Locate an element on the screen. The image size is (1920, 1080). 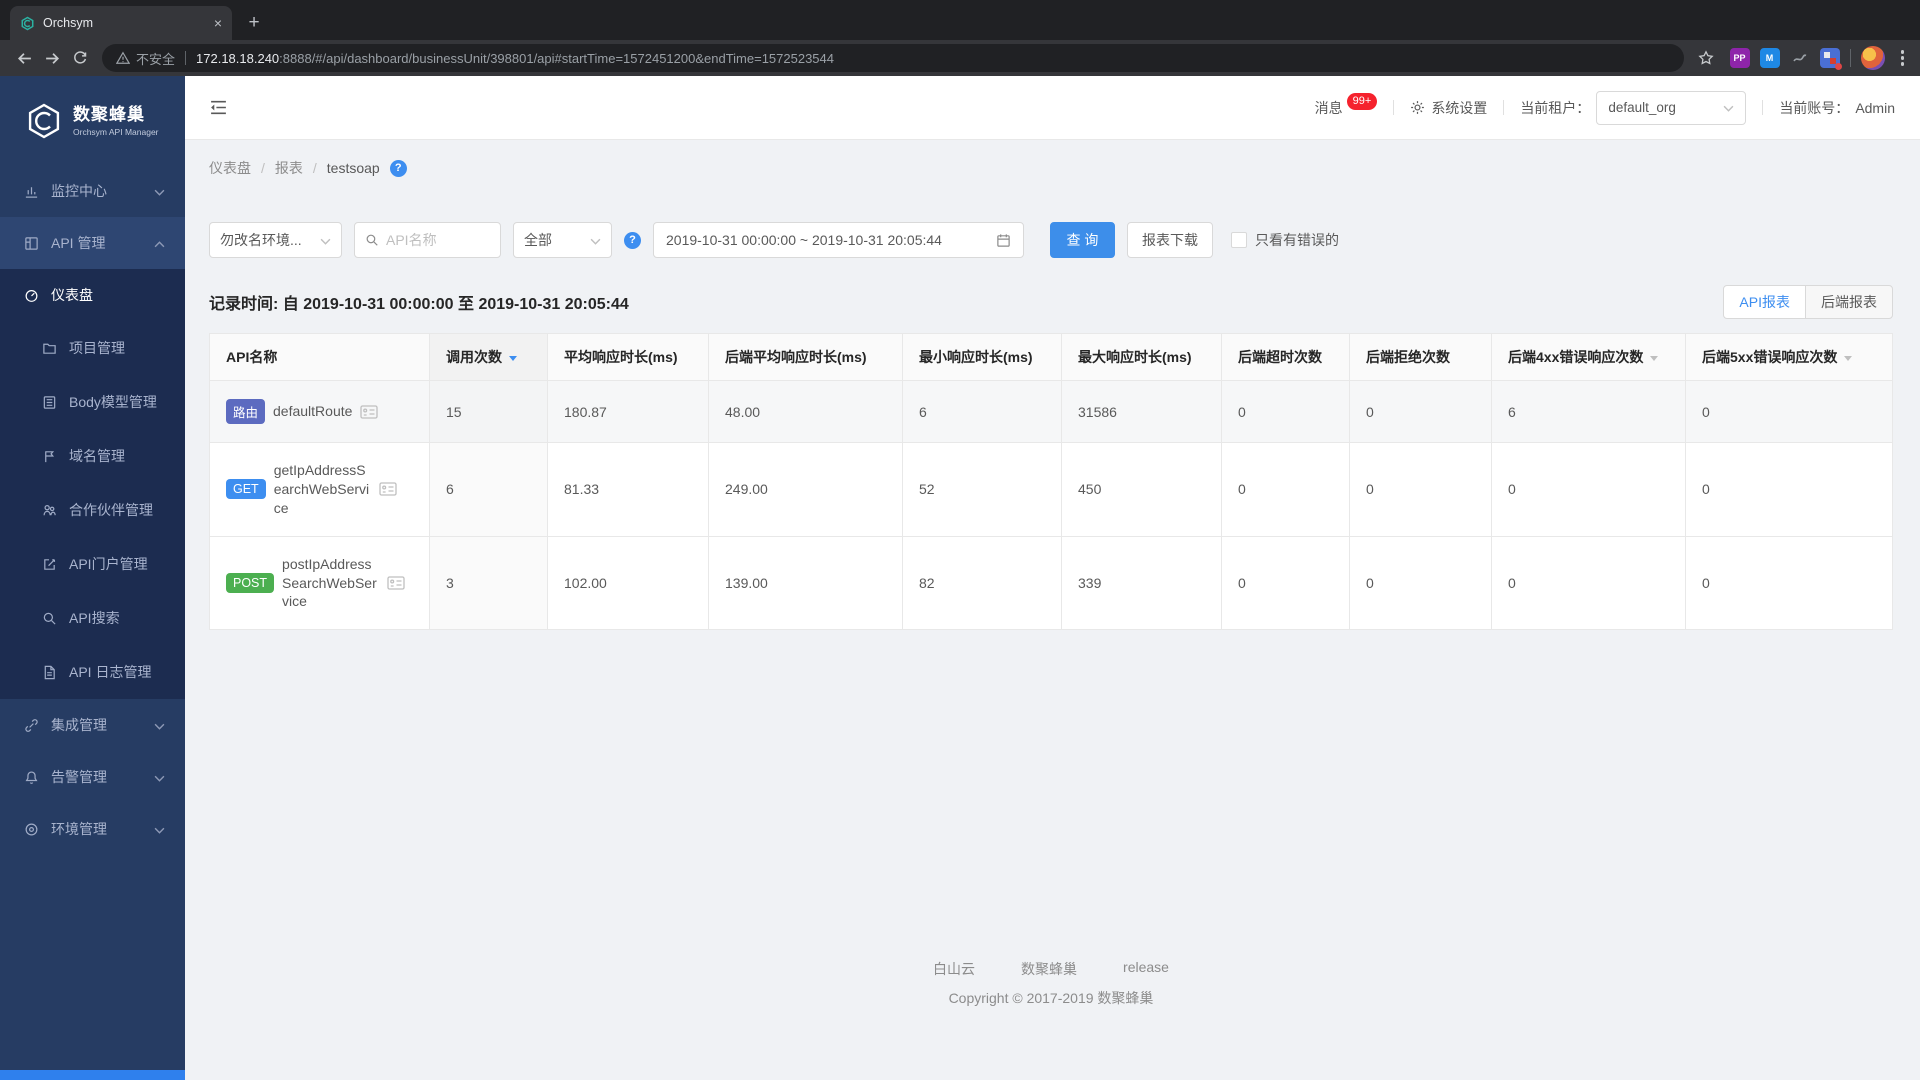
method-badge: POST is located at coordinates (250, 583).